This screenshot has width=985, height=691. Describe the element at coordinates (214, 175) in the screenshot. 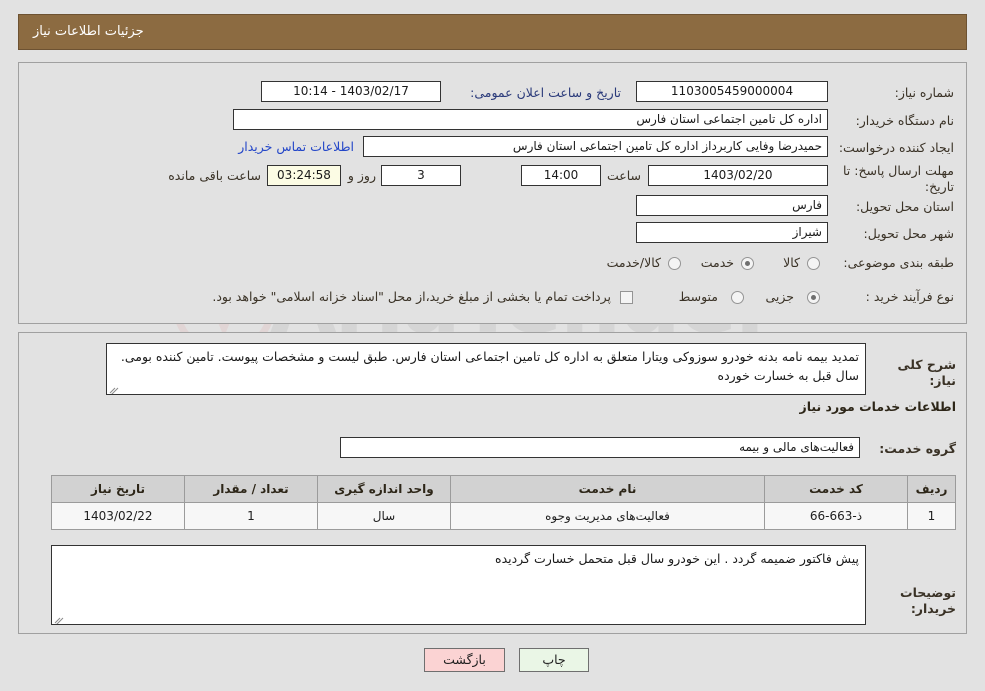

I see `deadline-countdown-suffix: ساعت باقی مانده` at that location.